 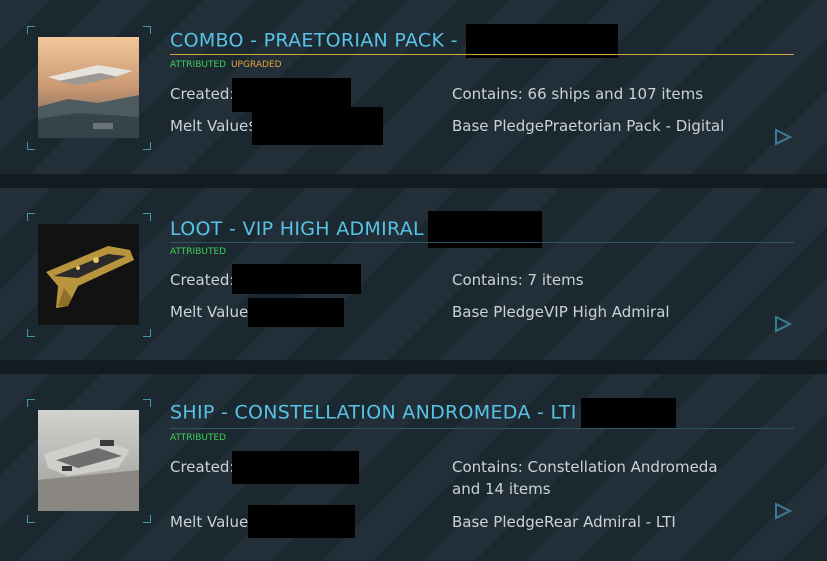 I want to click on gold-pistol-thumbnail, so click(x=88, y=274).